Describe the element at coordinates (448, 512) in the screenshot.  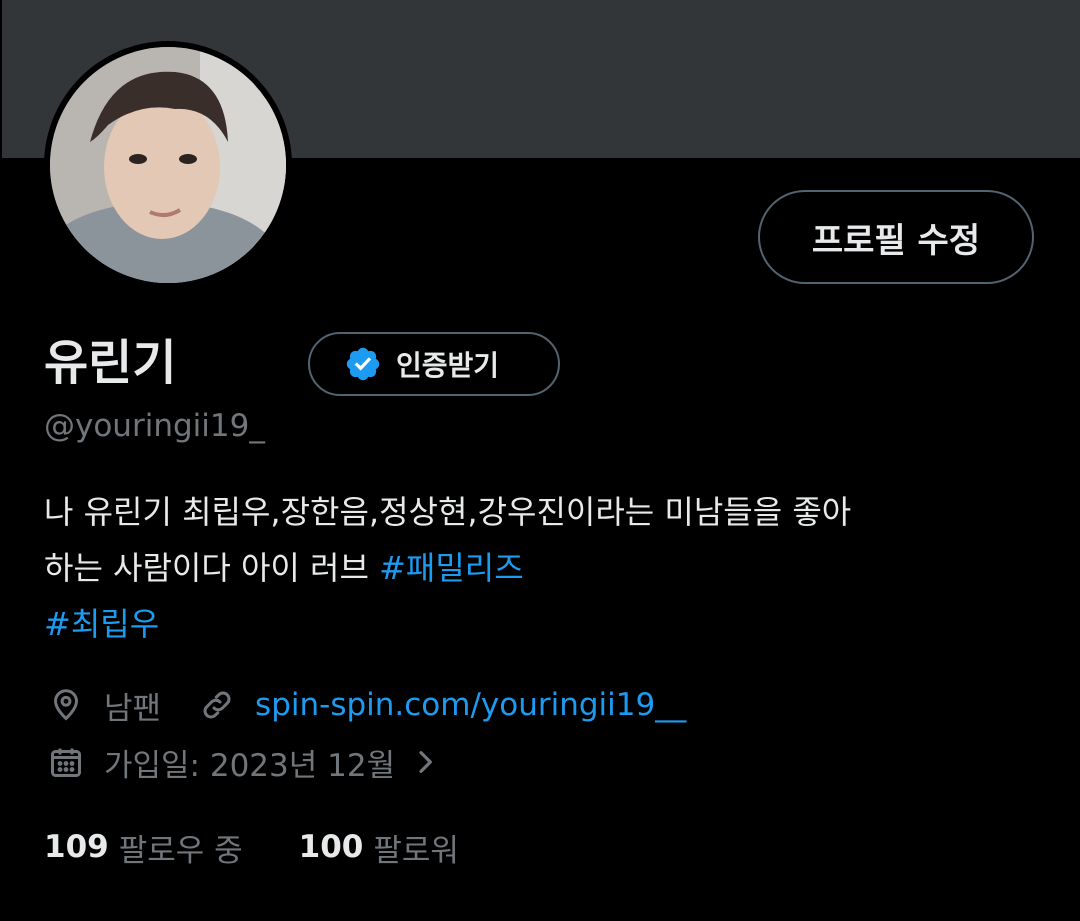
I see `bio-line-1: 나 유린기 최립우,장한음,정상현,강우진이라는 미남들을 좋아` at that location.